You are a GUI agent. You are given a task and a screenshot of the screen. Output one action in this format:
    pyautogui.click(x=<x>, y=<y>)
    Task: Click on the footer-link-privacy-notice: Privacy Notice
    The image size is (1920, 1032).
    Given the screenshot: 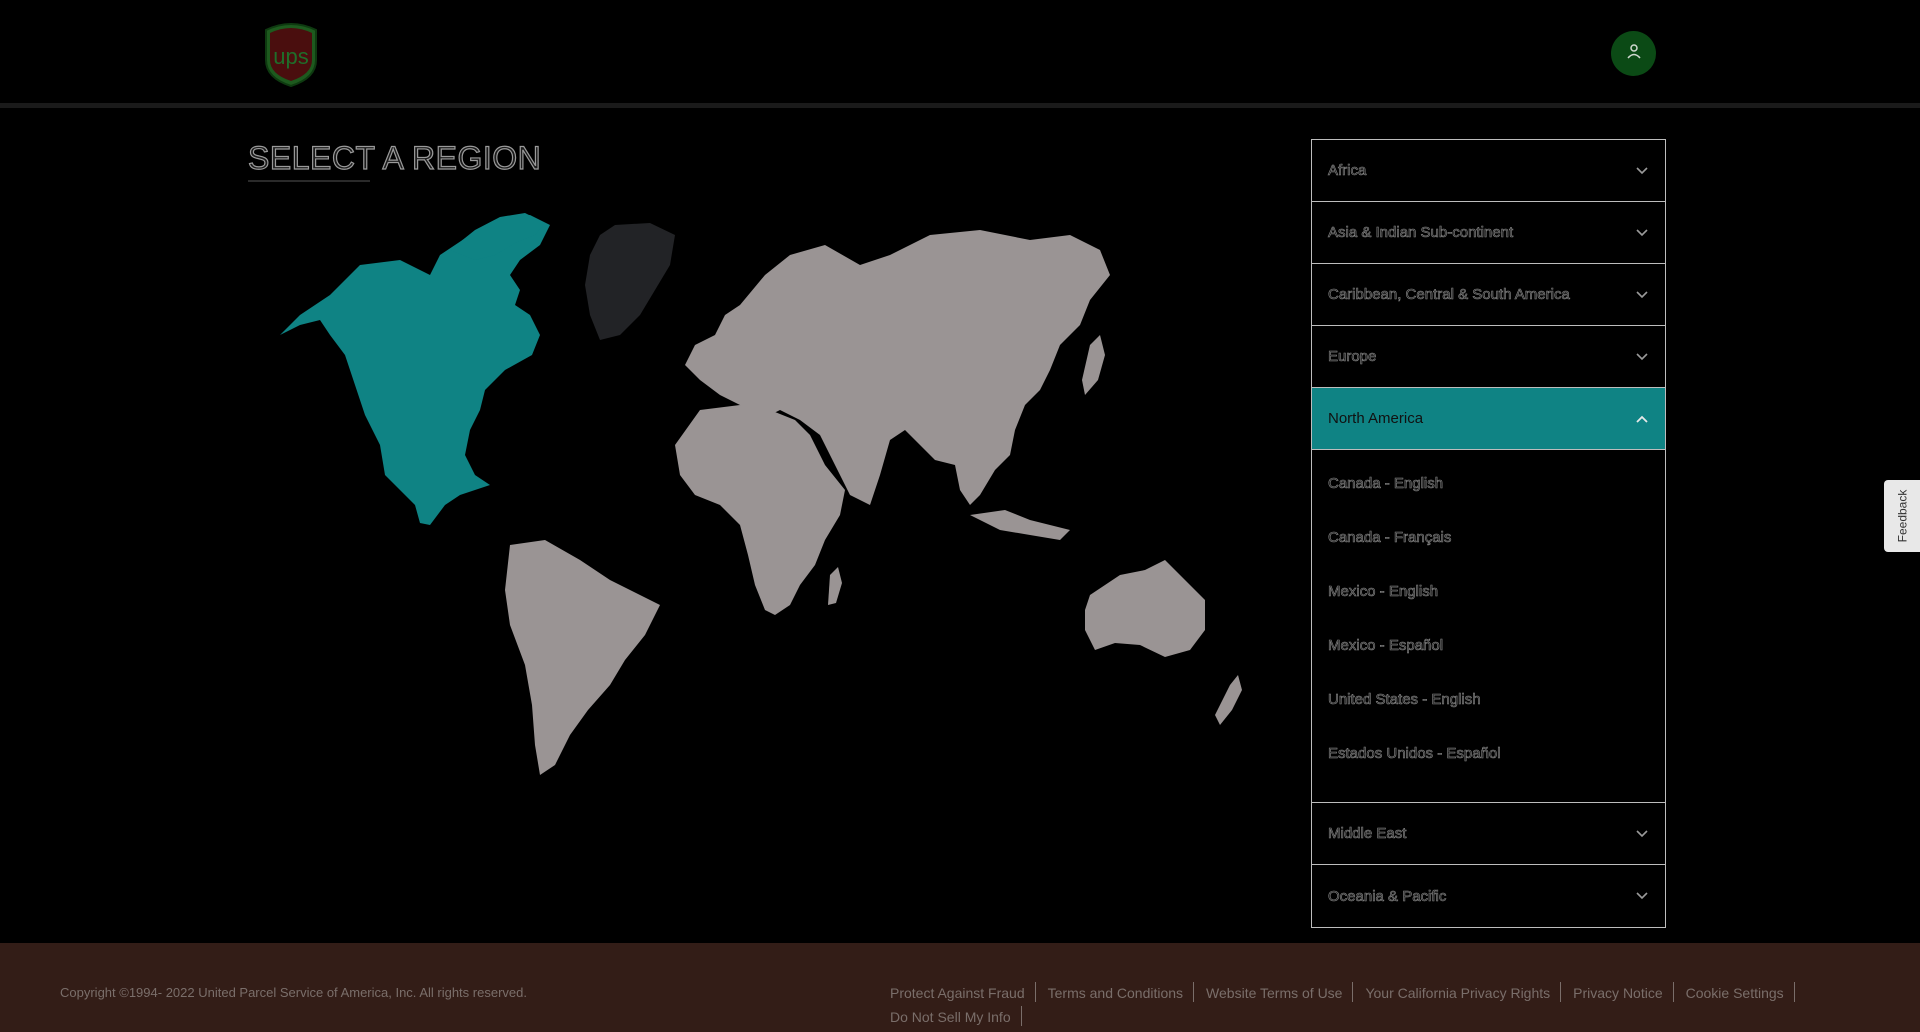 What is the action you would take?
    pyautogui.click(x=1623, y=992)
    